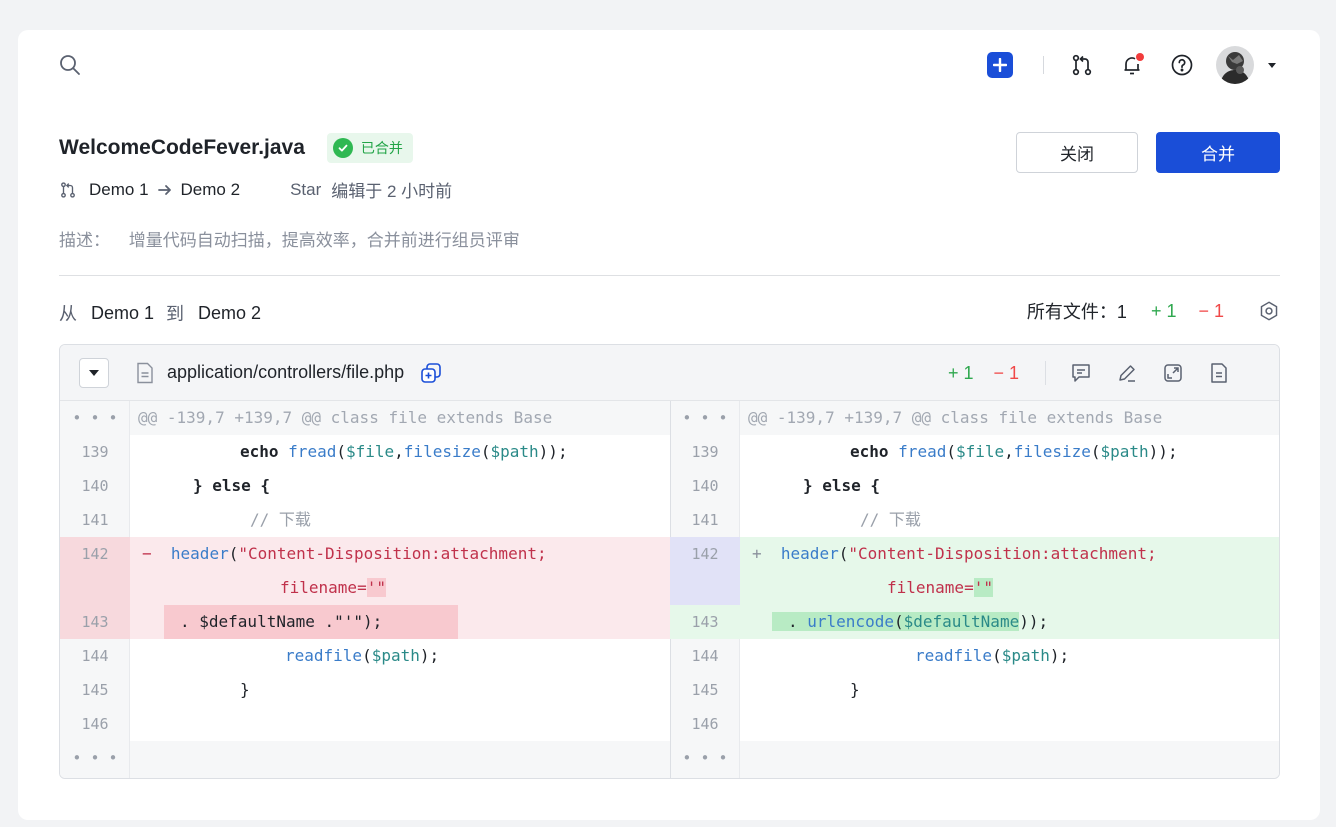 This screenshot has height=827, width=1336. I want to click on collapse-button, so click(94, 372).